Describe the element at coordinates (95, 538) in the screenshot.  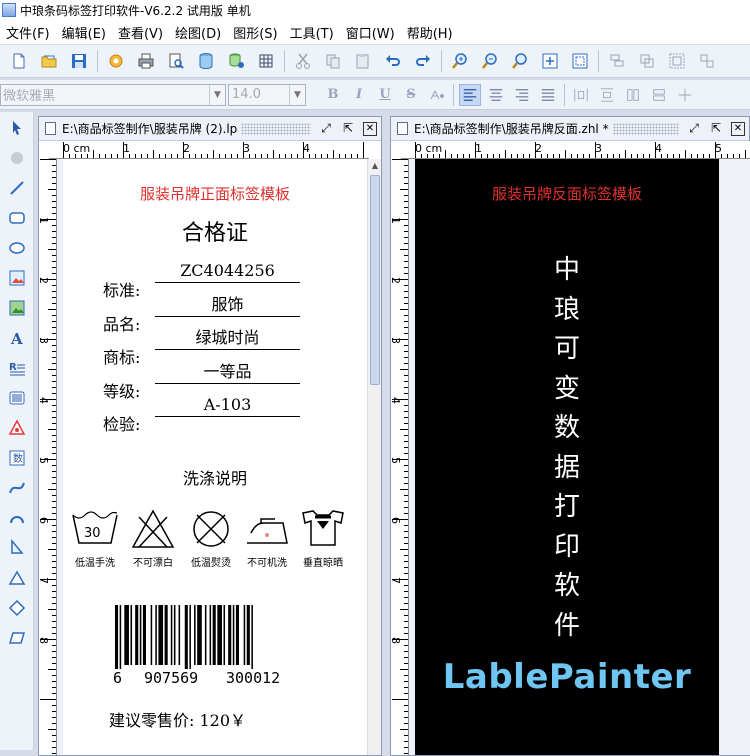
I see `care-item: 30 低温手洗` at that location.